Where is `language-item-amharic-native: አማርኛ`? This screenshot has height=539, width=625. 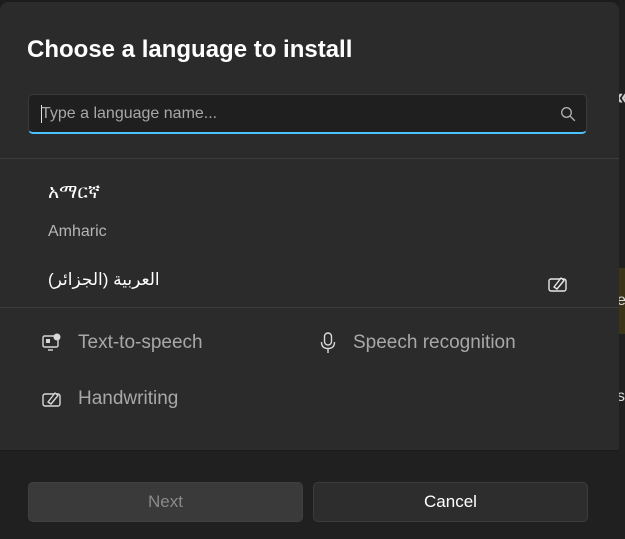 language-item-amharic-native: አማርኛ is located at coordinates (74, 193).